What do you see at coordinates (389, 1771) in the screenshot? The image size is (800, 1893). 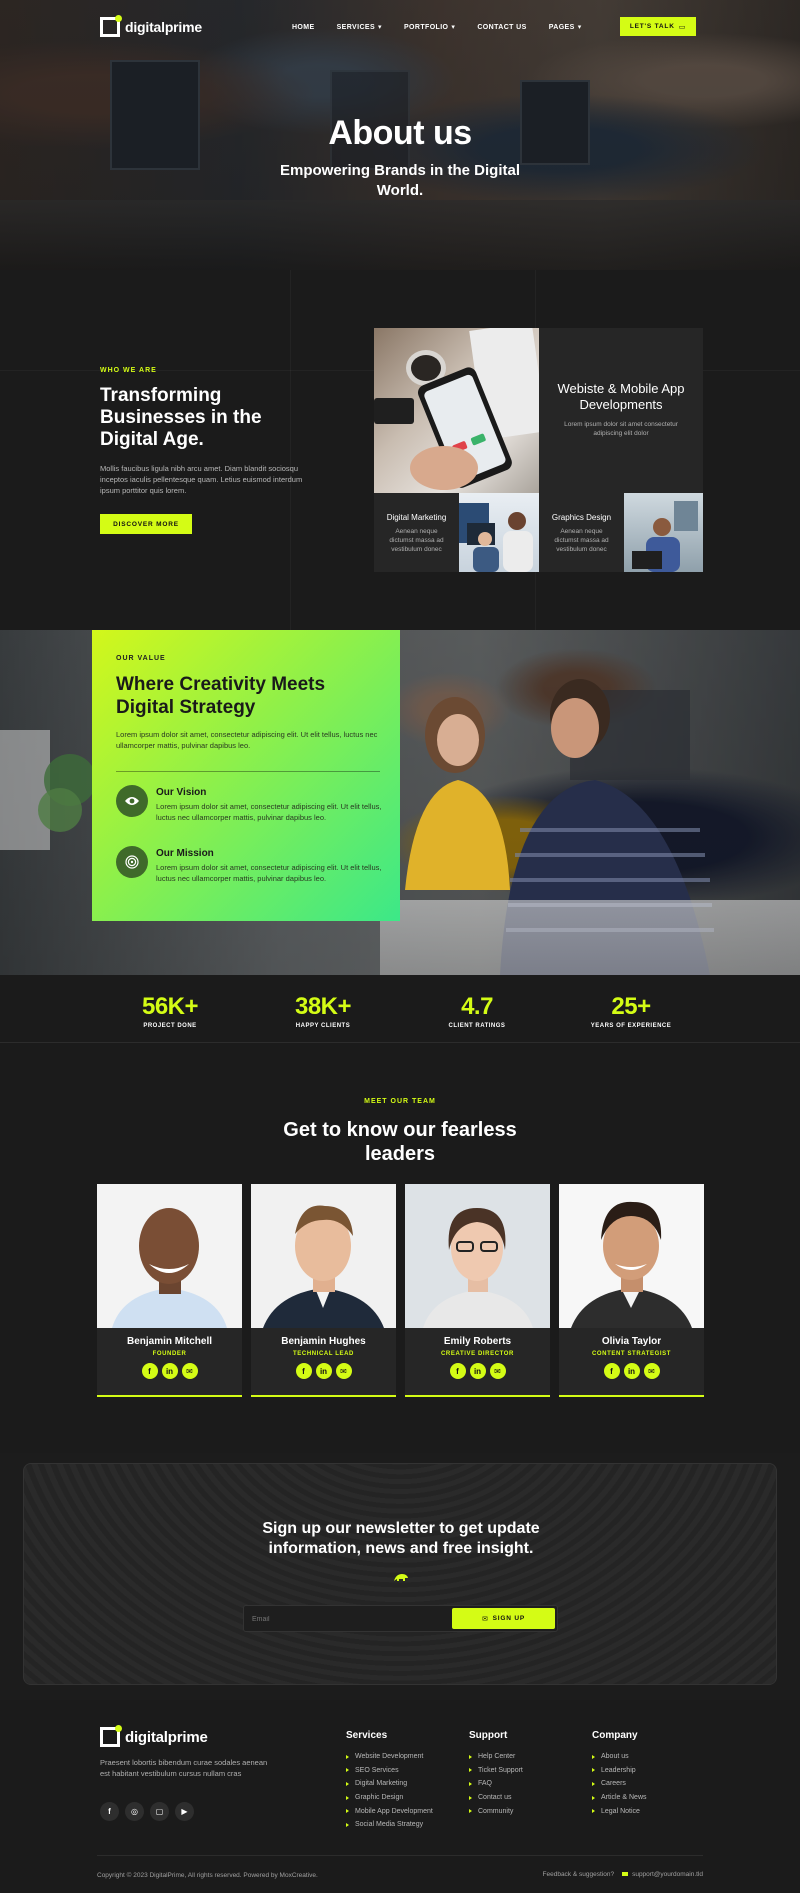 I see `footer-link: SEO Services` at bounding box center [389, 1771].